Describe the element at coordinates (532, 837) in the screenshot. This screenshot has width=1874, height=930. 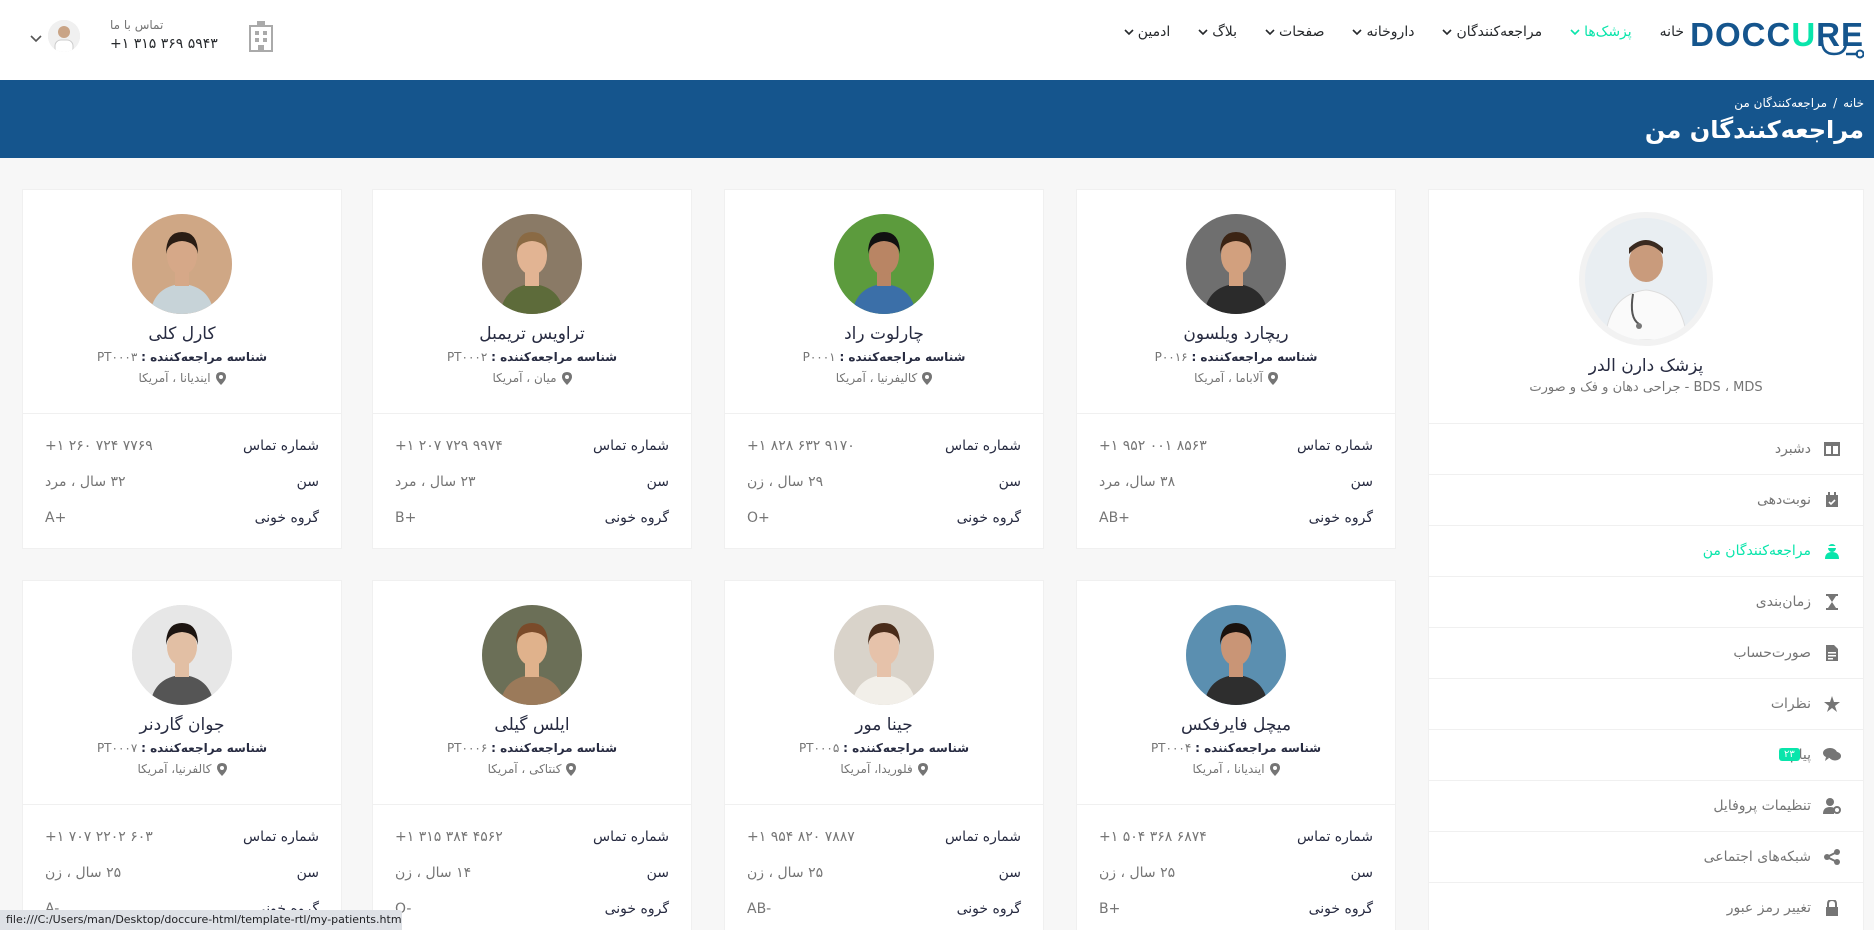
I see `info-row-phone: شماره تماس +۱ ۳۱۵ ۳۸۴ ۴۵۶۲` at that location.